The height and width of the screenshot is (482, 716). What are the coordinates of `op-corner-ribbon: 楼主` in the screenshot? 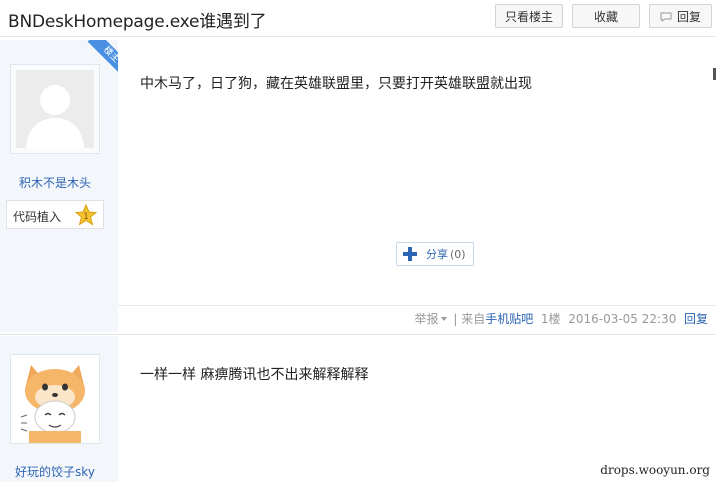 It's located at (100, 58).